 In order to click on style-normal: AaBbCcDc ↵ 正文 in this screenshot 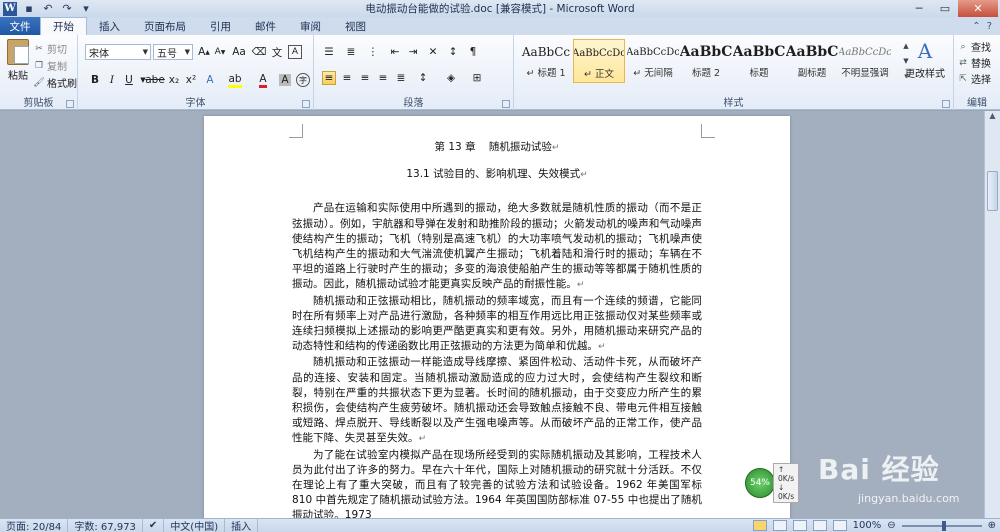, I will do `click(599, 61)`.